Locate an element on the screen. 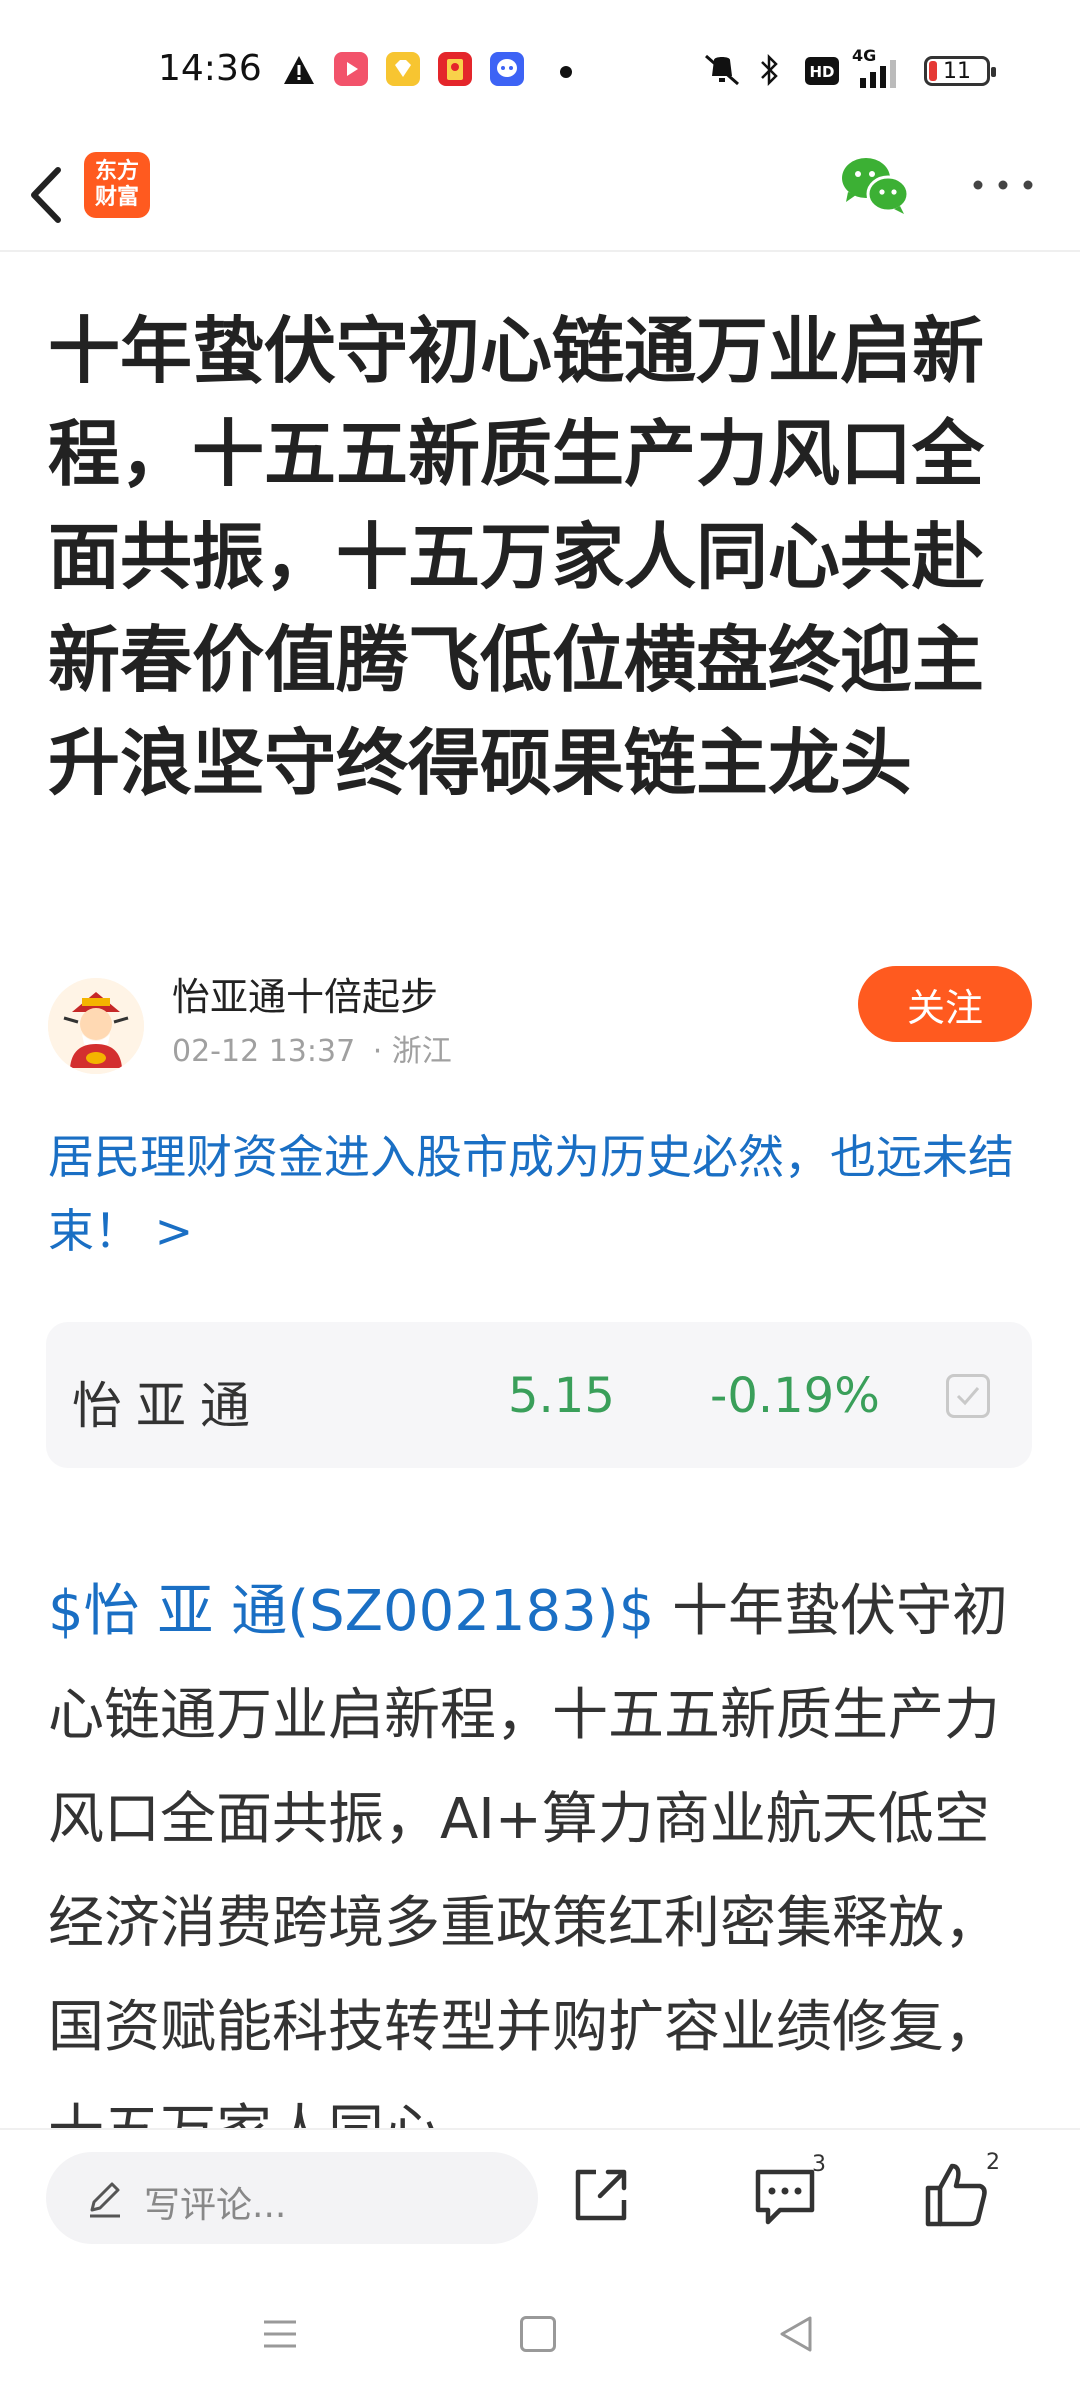 The width and height of the screenshot is (1080, 2400). system-nav-bar is located at coordinates (540, 2337).